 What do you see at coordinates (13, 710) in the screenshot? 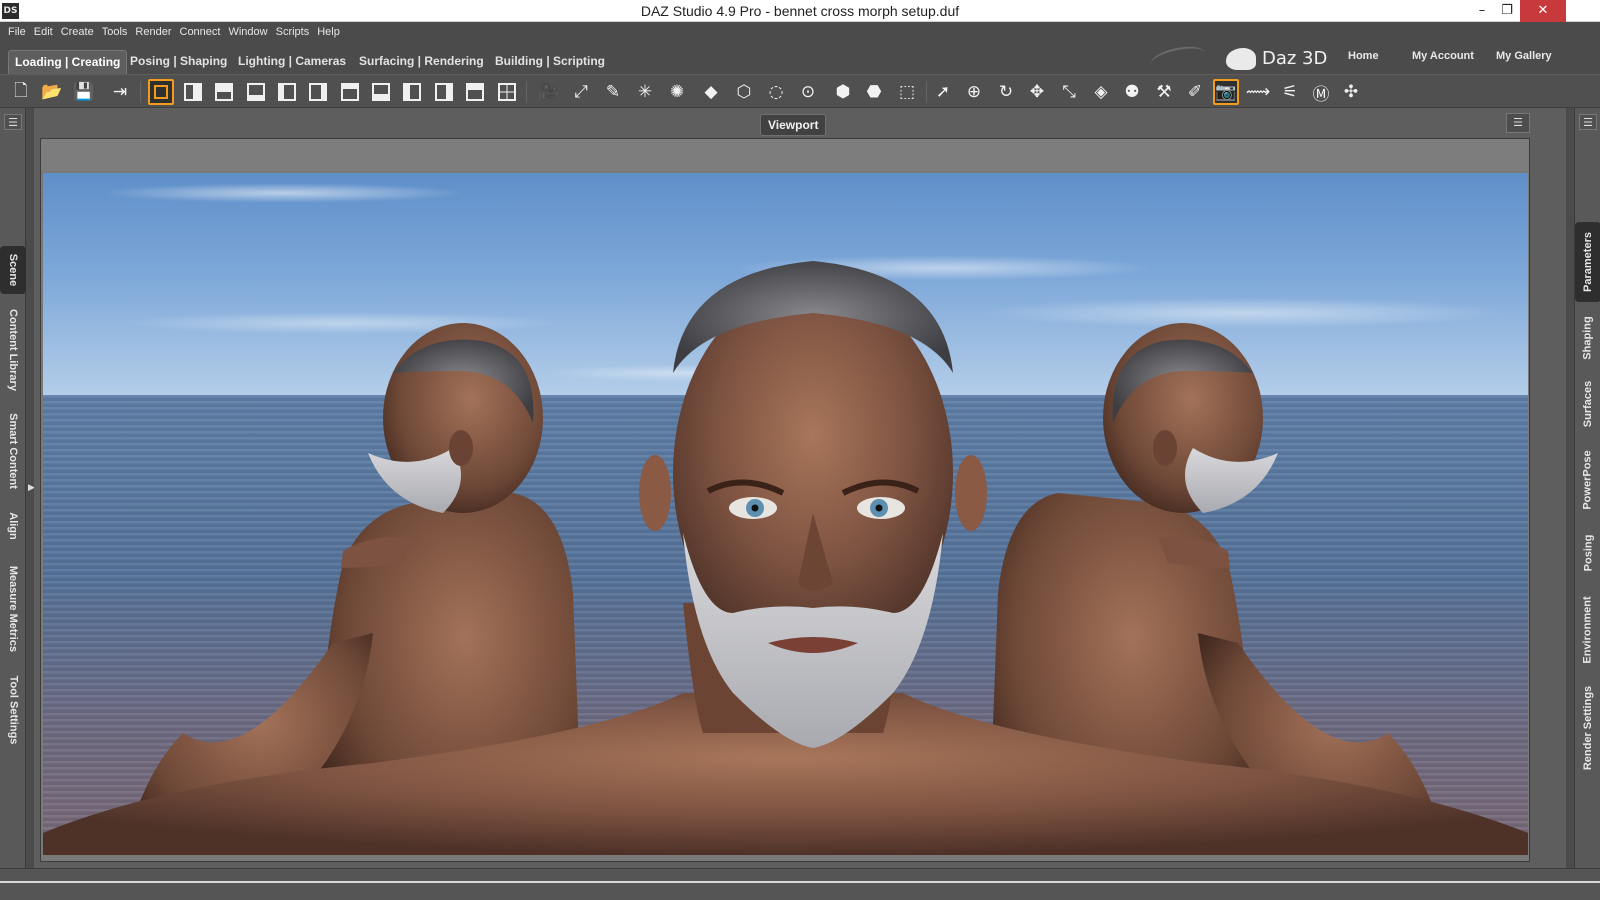
I see `sidebar-tab-tool-settings: Tool Settings` at bounding box center [13, 710].